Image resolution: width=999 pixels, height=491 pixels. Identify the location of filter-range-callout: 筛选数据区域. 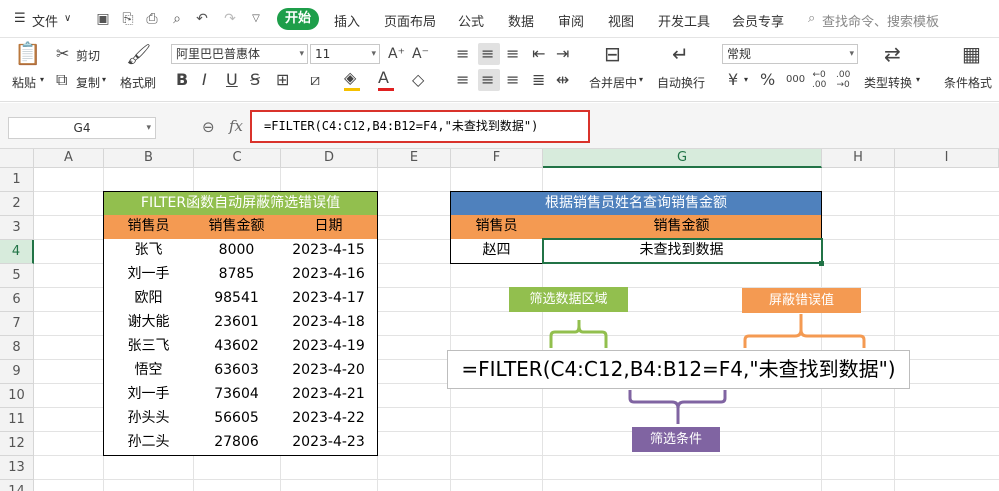
(568, 299).